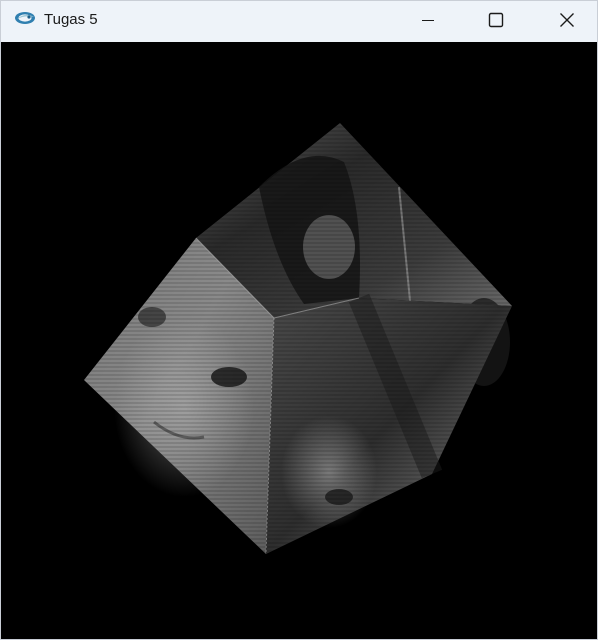  Describe the element at coordinates (25, 18) in the screenshot. I see `opengl-app-icon` at that location.